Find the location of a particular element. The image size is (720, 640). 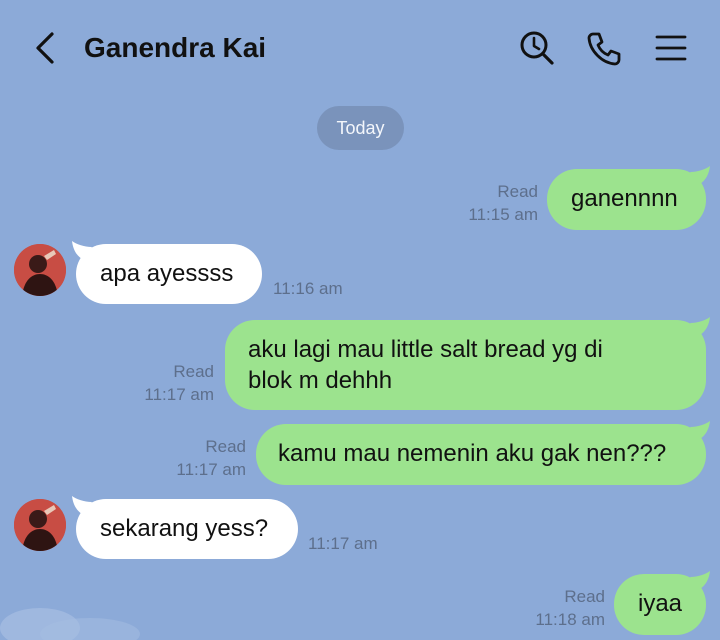

message-bubble-outgoing: kamu mau nemenin aku gak nen??? is located at coordinates (483, 453).